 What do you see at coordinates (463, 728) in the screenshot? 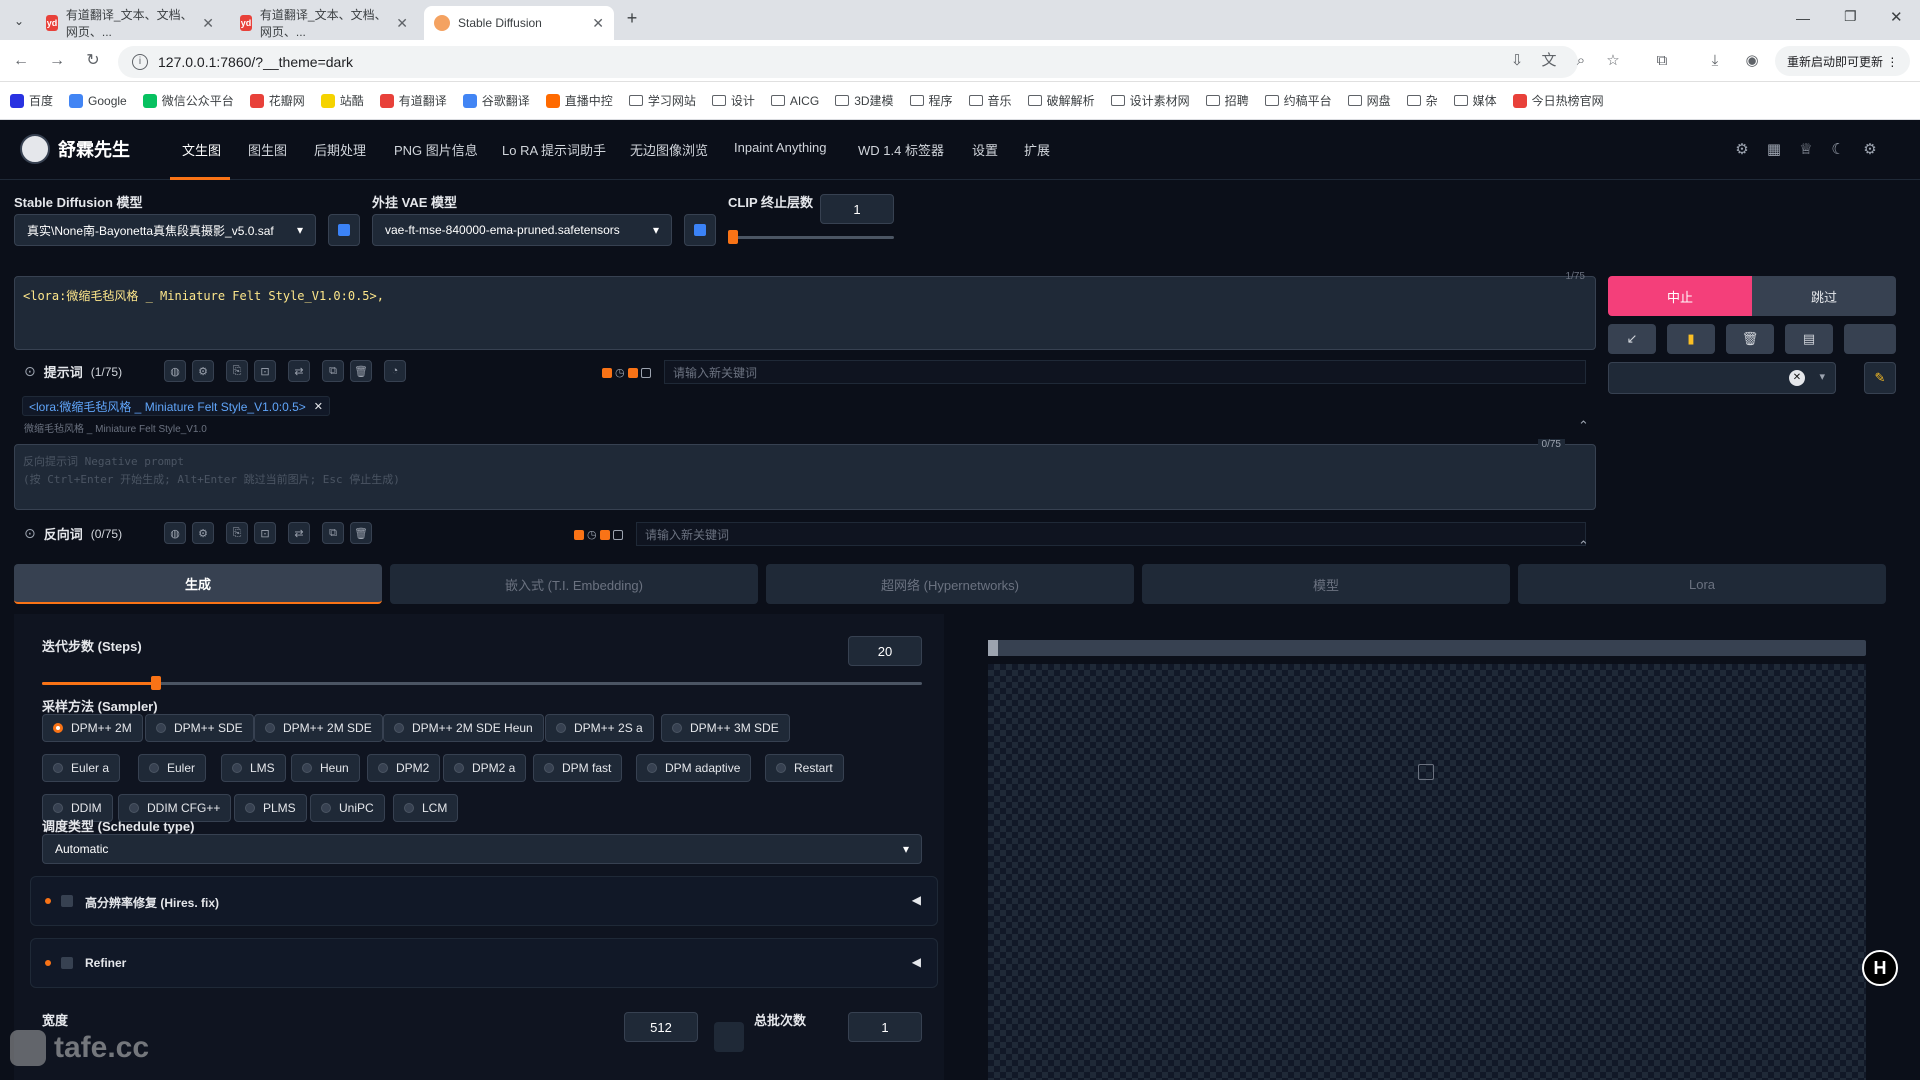
I see `sampler-option: DPM++ 2M SDE Heun` at bounding box center [463, 728].